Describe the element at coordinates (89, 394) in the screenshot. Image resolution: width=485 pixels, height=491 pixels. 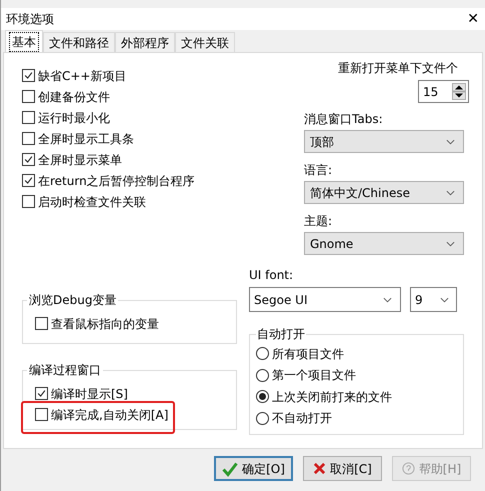
I see `checkbox-label: 编译时显示[S]` at that location.